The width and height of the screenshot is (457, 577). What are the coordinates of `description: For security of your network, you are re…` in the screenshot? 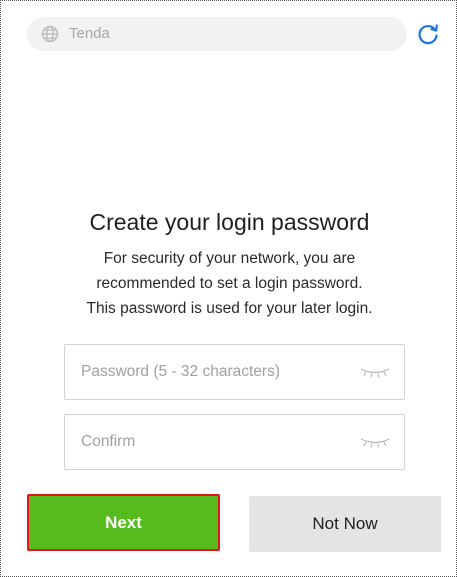 It's located at (229, 283).